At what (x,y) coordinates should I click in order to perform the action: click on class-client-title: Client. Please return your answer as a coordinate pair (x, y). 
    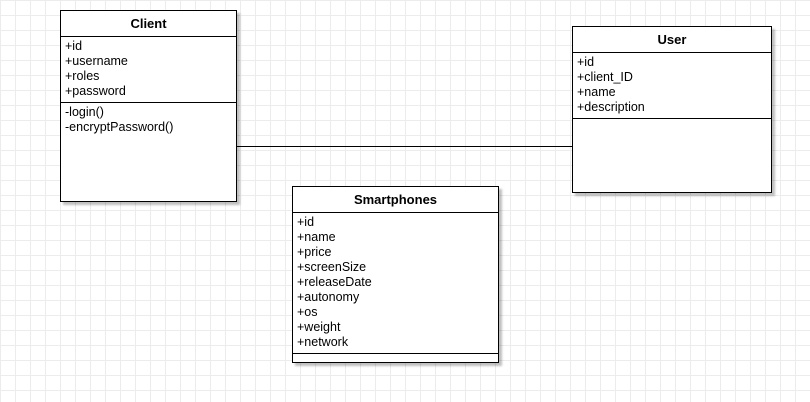
    Looking at the image, I should click on (148, 24).